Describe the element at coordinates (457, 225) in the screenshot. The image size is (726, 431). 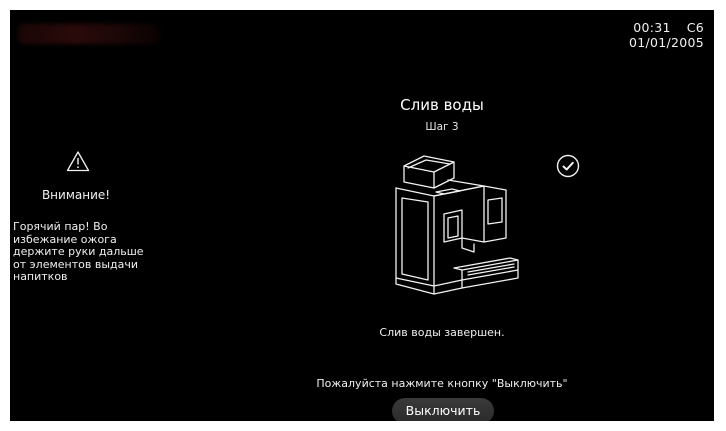
I see `coffee-machine-icon` at that location.